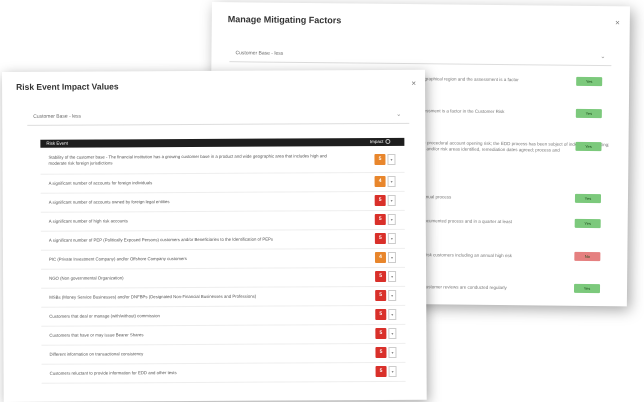 Image resolution: width=644 pixels, height=402 pixels. What do you see at coordinates (67, 86) in the screenshot?
I see `dialog-title: Risk Event Impact Values` at bounding box center [67, 86].